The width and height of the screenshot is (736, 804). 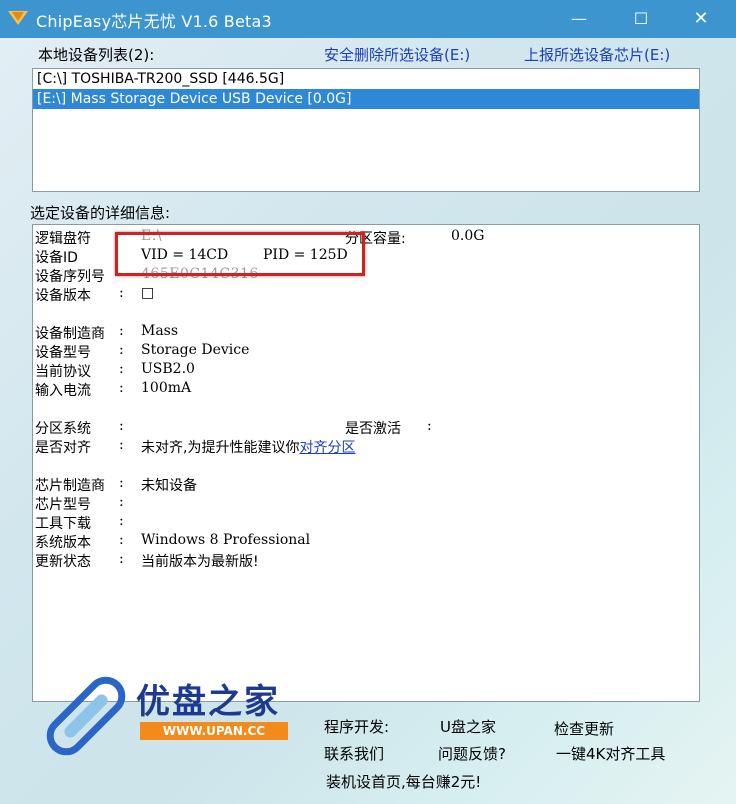 I want to click on partition-system-label: 分区系统, so click(x=63, y=429).